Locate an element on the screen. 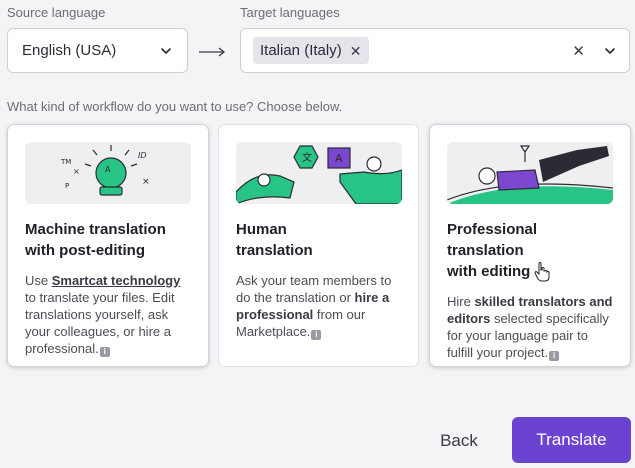 This screenshot has width=635, height=468. target-languages-label: Target languages is located at coordinates (290, 12).